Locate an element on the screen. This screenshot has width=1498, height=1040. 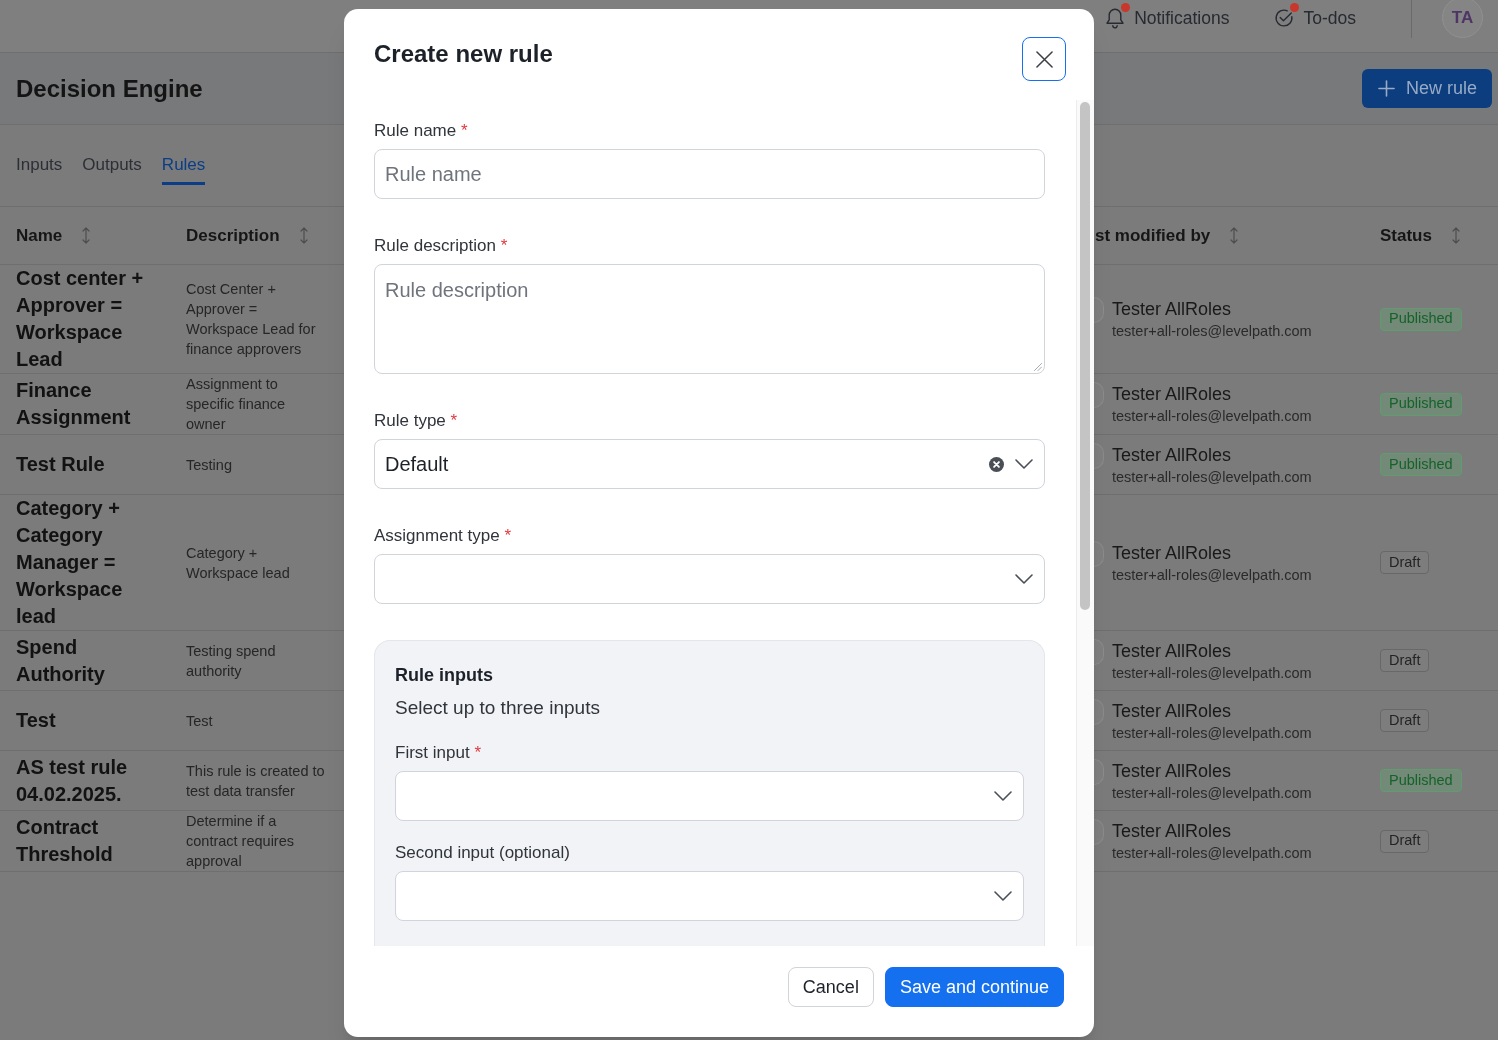
field-label: First input * is located at coordinates (438, 753).